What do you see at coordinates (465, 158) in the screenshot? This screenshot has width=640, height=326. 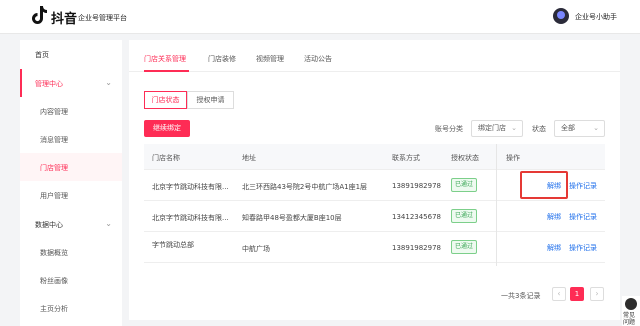 I see `column-header: 授权状态` at bounding box center [465, 158].